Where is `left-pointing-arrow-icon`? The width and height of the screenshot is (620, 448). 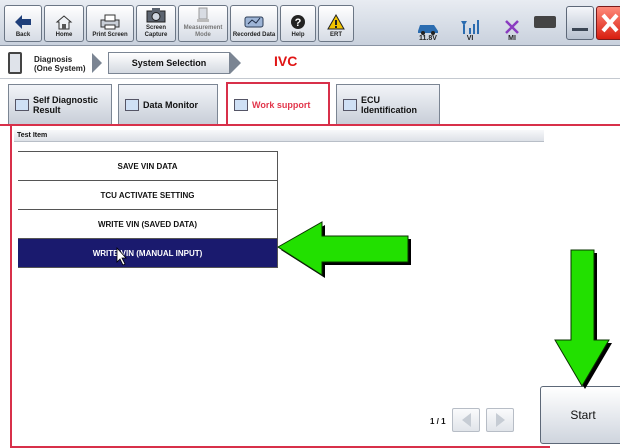 left-pointing-arrow-icon is located at coordinates (344, 249).